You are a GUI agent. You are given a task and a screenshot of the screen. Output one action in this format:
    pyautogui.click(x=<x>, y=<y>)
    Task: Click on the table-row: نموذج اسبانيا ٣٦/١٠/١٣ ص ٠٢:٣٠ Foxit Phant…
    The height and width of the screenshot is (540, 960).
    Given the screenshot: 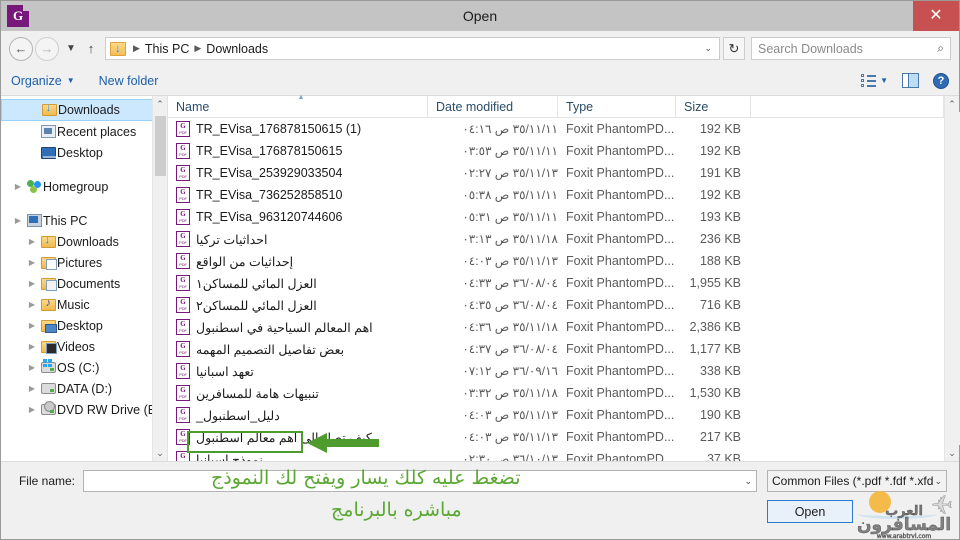 What is the action you would take?
    pyautogui.click(x=556, y=454)
    